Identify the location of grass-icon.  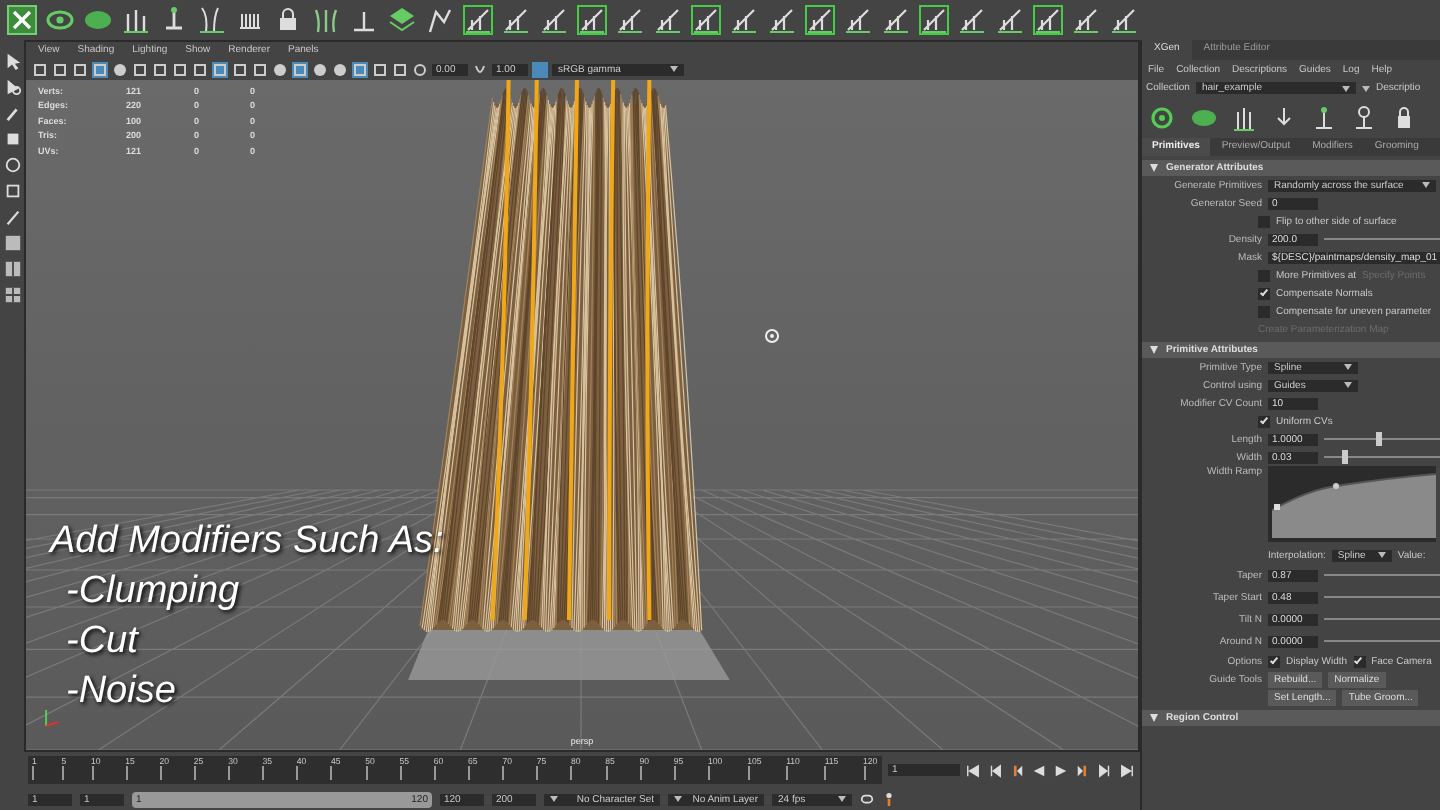
(326, 20).